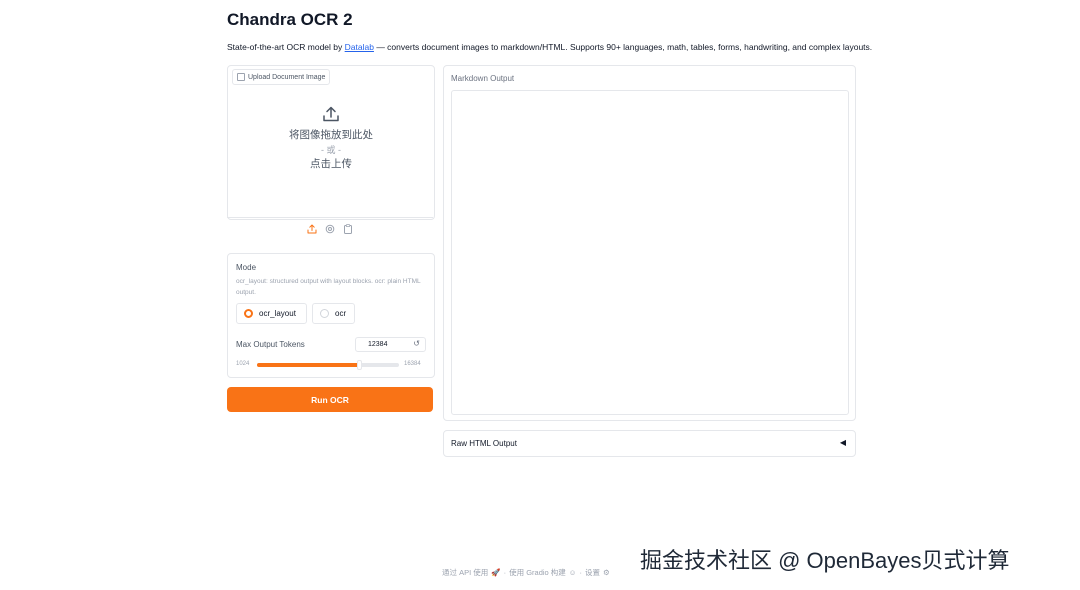 The width and height of the screenshot is (1080, 590). Describe the element at coordinates (331, 150) in the screenshot. I see `drop-or-text: - 或 -` at that location.